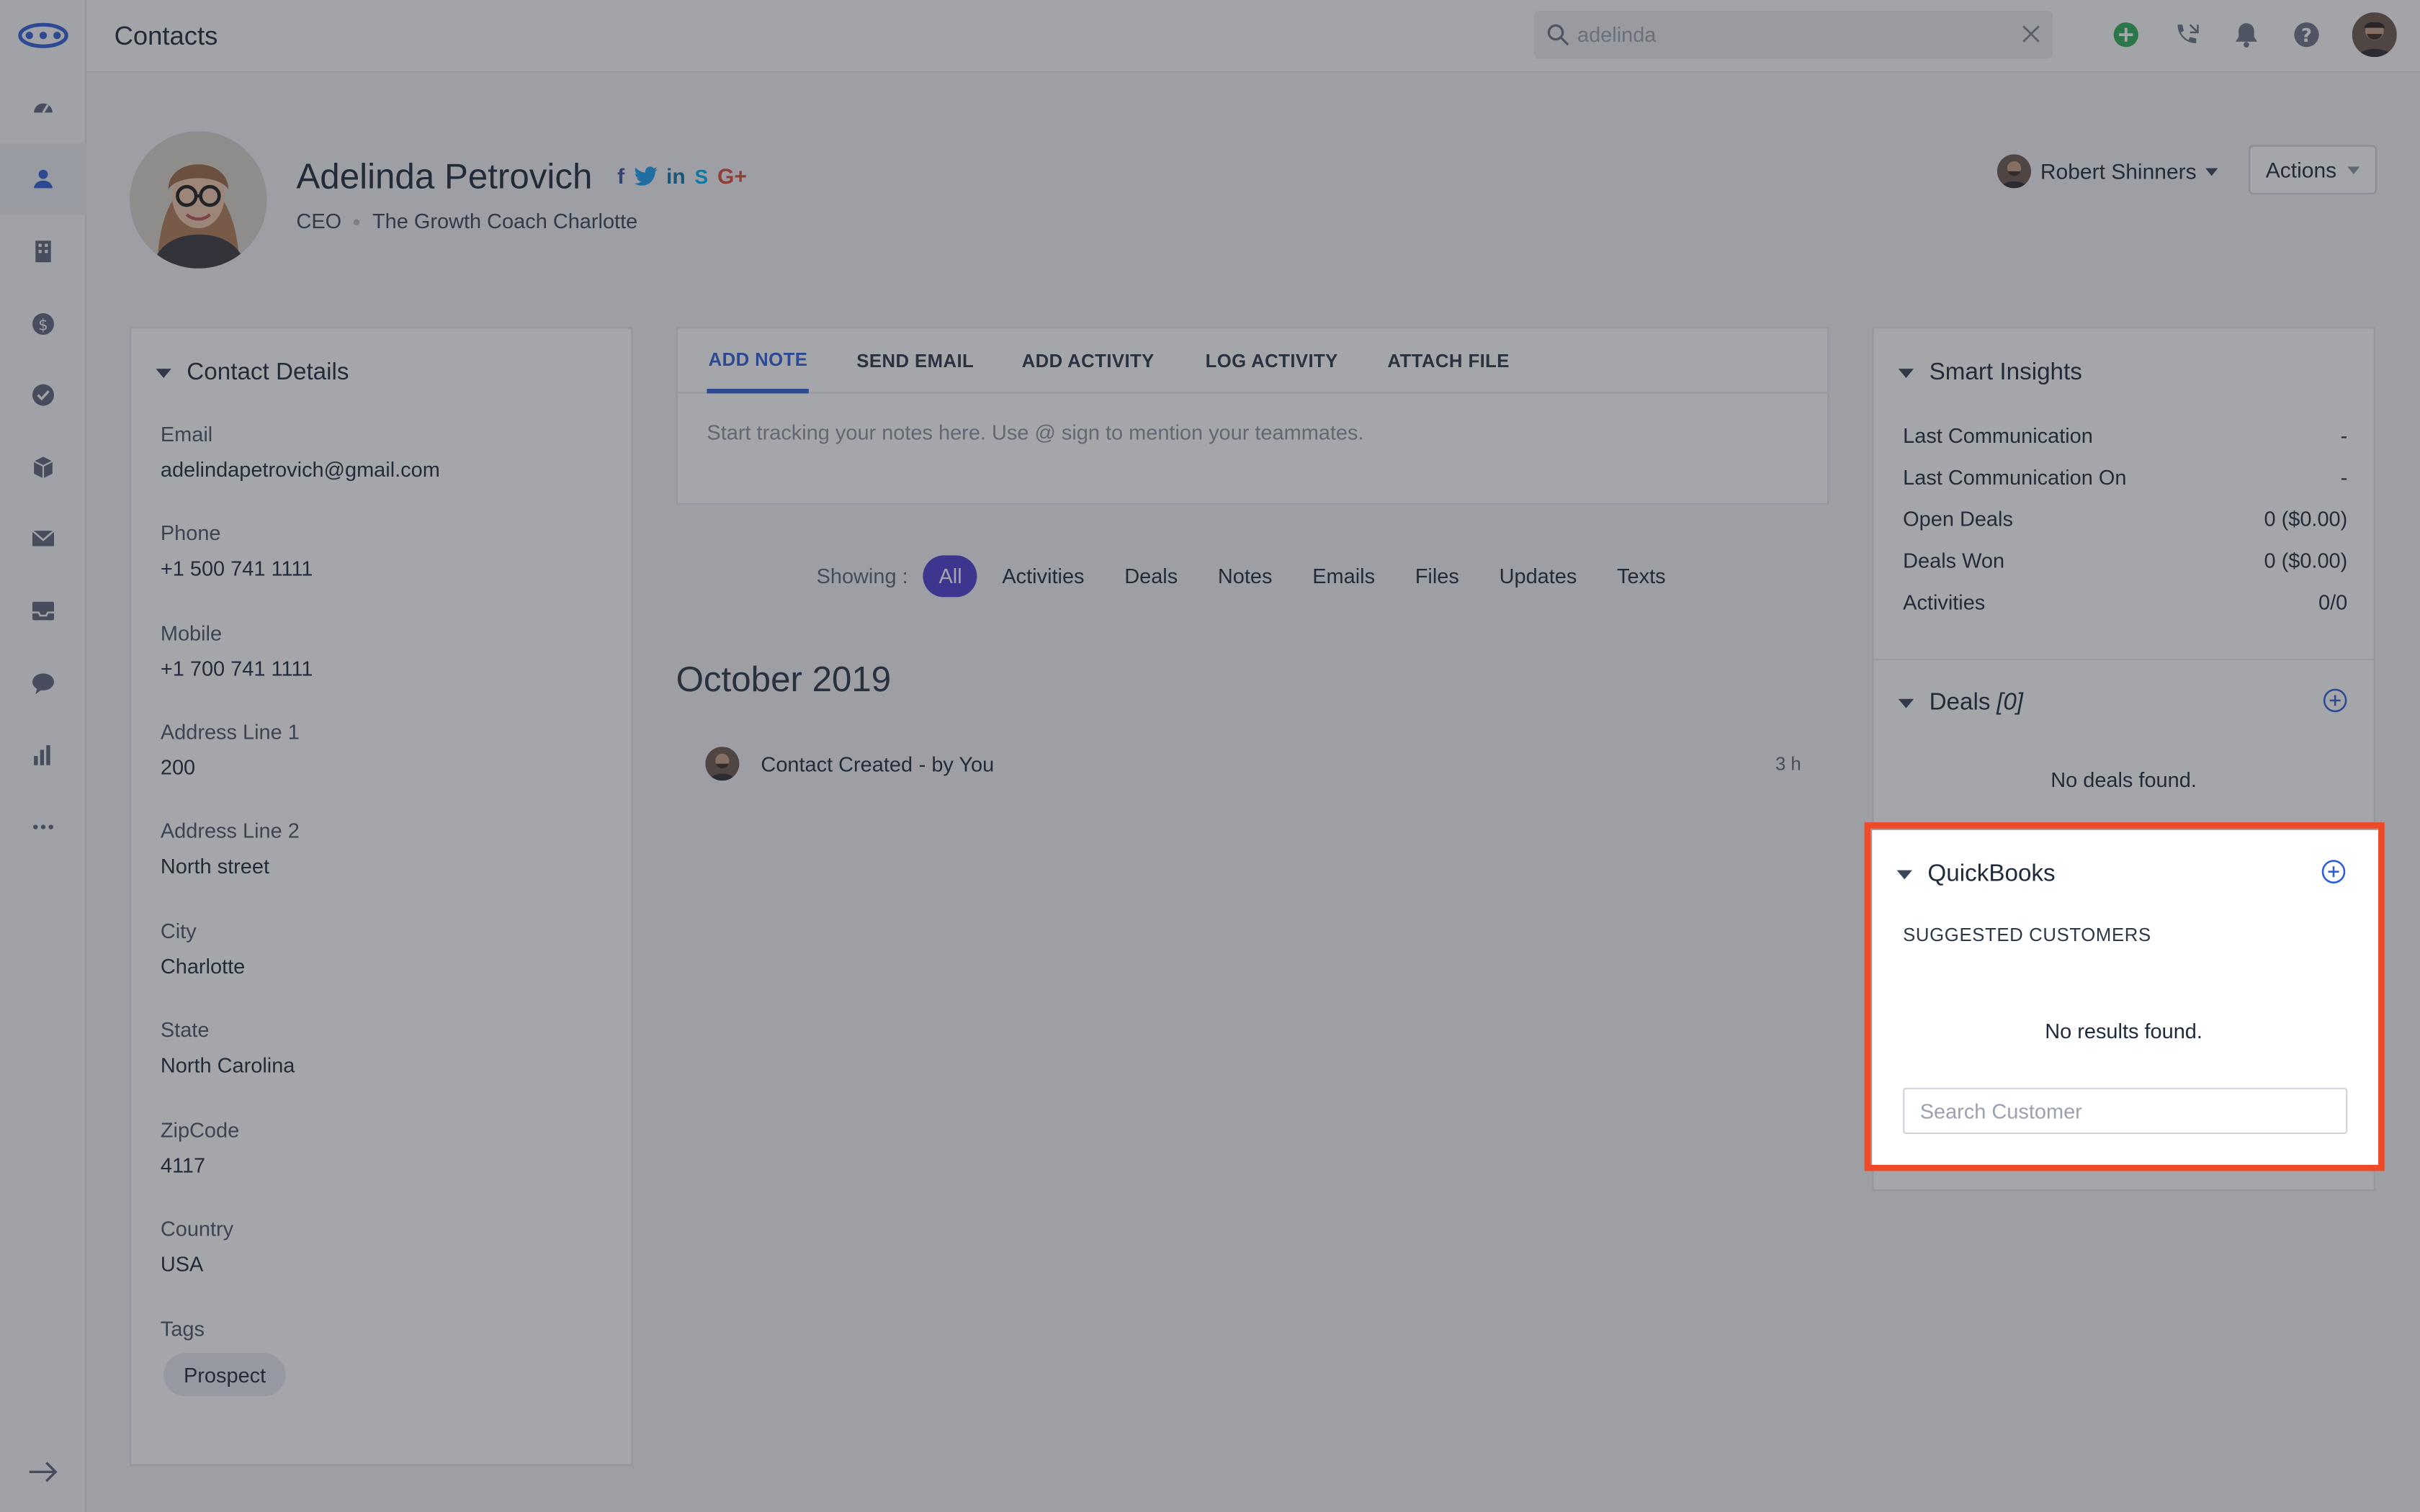 This screenshot has width=2420, height=1512. Describe the element at coordinates (1944, 602) in the screenshot. I see `insight-label: Activities` at that location.